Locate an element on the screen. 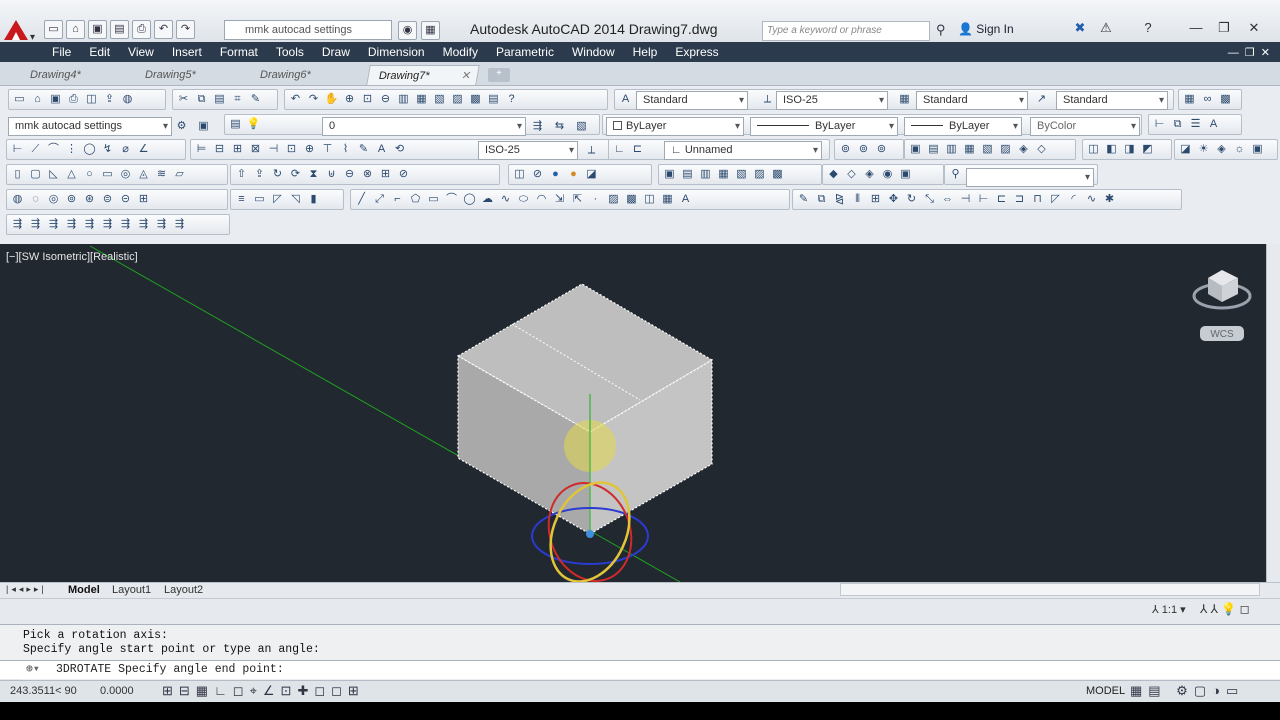 This screenshot has width=1280, height=720. mesh-icon: ⊞ is located at coordinates (385, 174).